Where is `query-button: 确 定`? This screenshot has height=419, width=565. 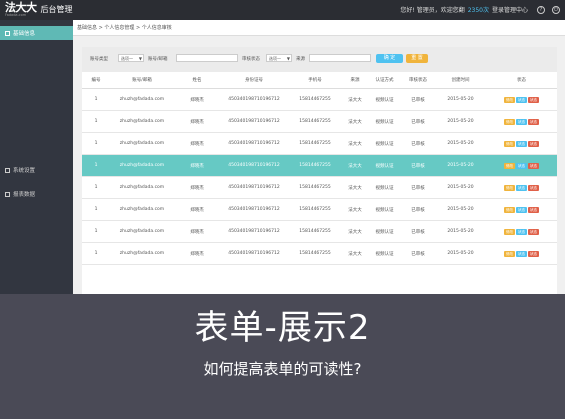 query-button: 确 定 is located at coordinates (389, 58).